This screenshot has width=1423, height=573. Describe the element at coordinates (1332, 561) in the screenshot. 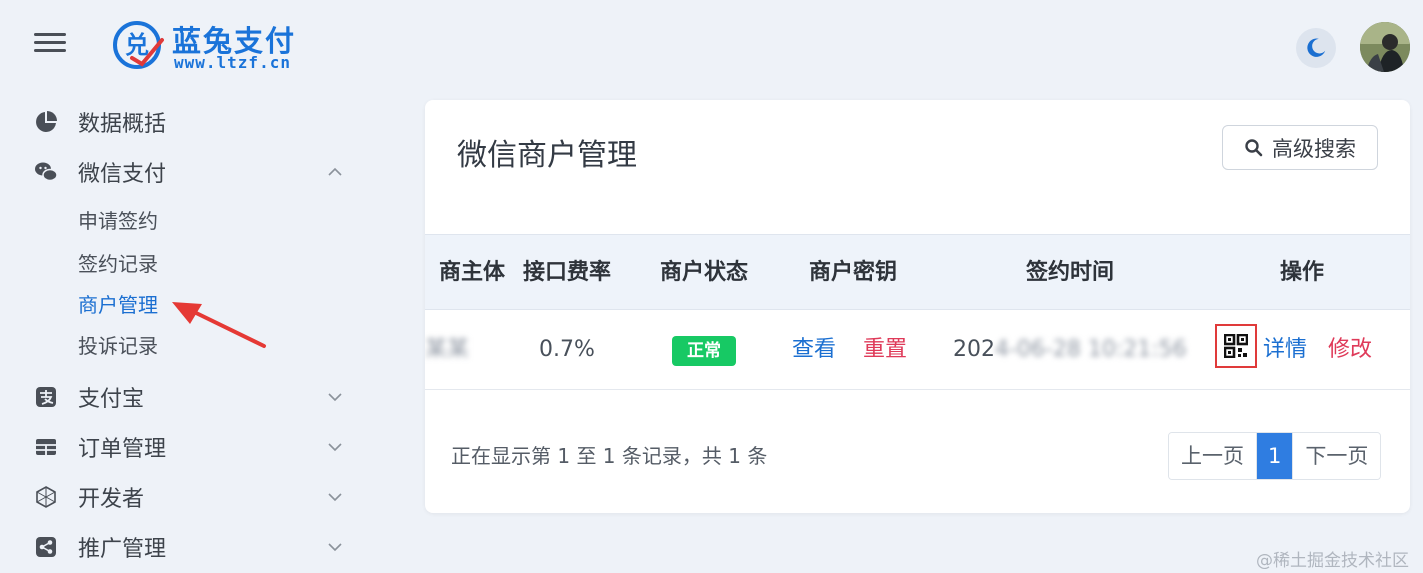

I see `watermark: @稀土掘金技术社区` at that location.